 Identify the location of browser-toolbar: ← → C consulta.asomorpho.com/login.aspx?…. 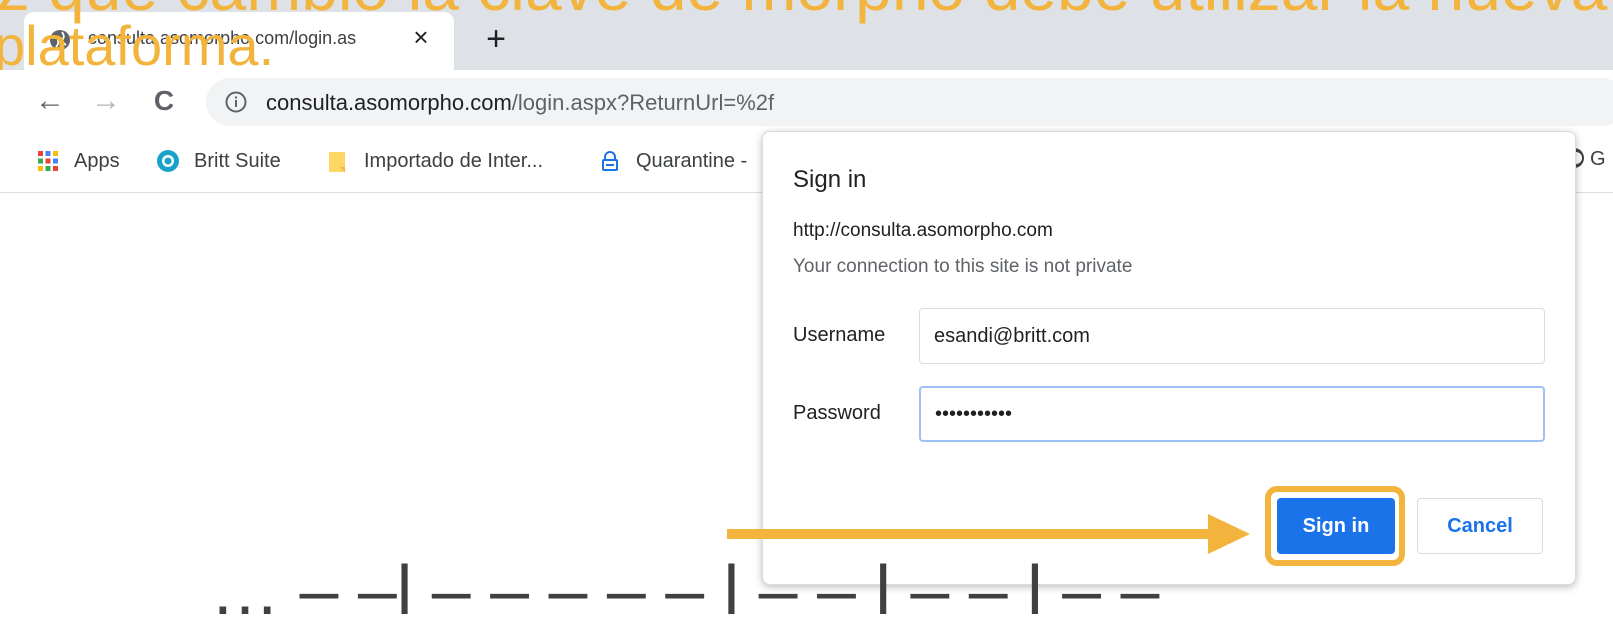
(806, 101).